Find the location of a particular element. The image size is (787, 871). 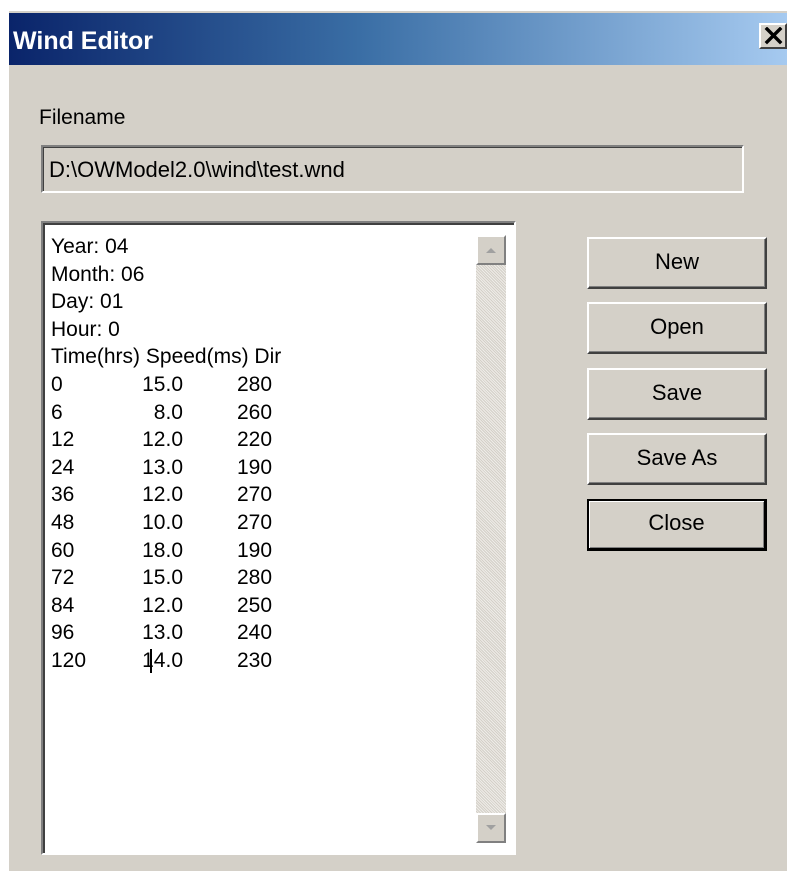

data-row: 48 10.0 270 is located at coordinates (261, 523).